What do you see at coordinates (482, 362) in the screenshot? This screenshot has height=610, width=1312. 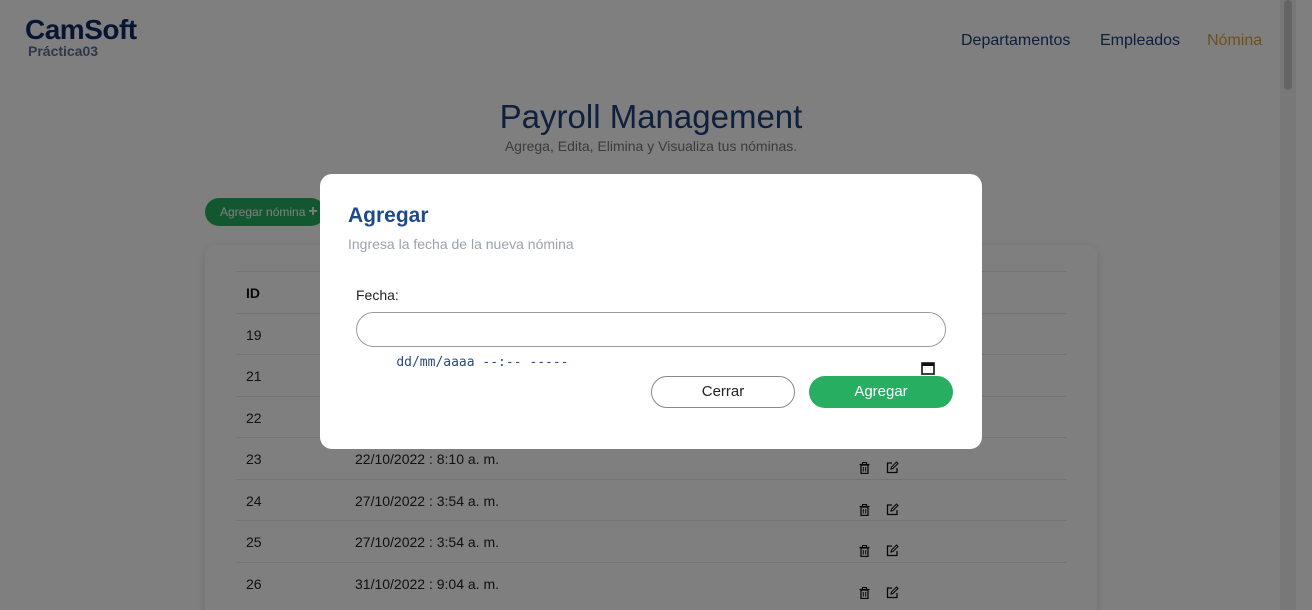 I see `date-input-placeholder: dd/mm/aaaa --:-- -----` at bounding box center [482, 362].